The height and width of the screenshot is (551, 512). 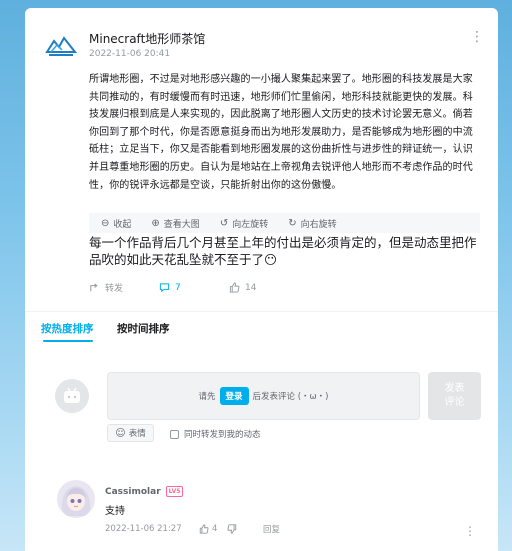 I want to click on comment-button: 7, so click(x=194, y=287).